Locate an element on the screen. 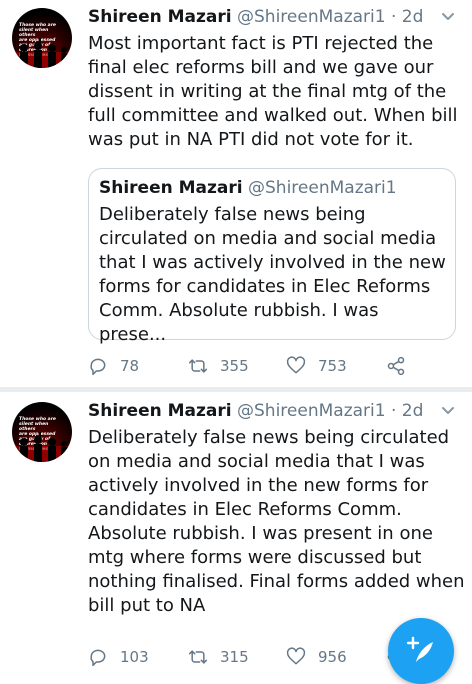 This screenshot has height=684, width=472. like-count: 753 is located at coordinates (332, 366).